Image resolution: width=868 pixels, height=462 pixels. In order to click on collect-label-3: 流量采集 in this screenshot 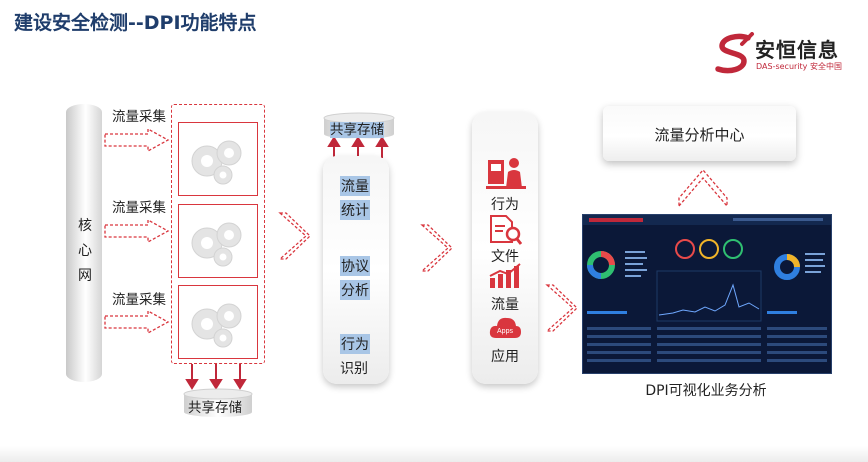, I will do `click(139, 300)`.